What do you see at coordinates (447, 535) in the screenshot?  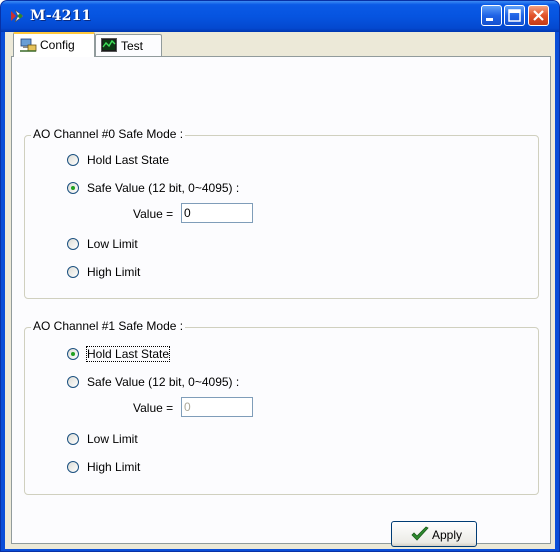 I see `apply-button-label: Apply` at bounding box center [447, 535].